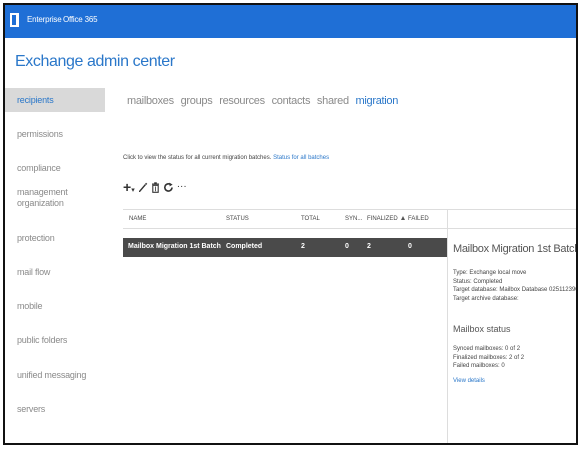 The height and width of the screenshot is (450, 583). I want to click on trash-icon, so click(155, 187).